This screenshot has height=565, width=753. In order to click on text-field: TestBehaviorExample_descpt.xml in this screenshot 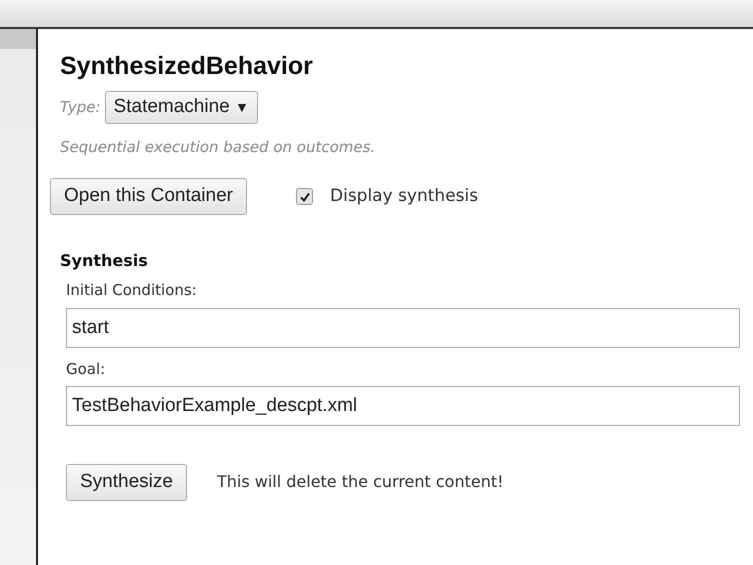, I will do `click(403, 406)`.